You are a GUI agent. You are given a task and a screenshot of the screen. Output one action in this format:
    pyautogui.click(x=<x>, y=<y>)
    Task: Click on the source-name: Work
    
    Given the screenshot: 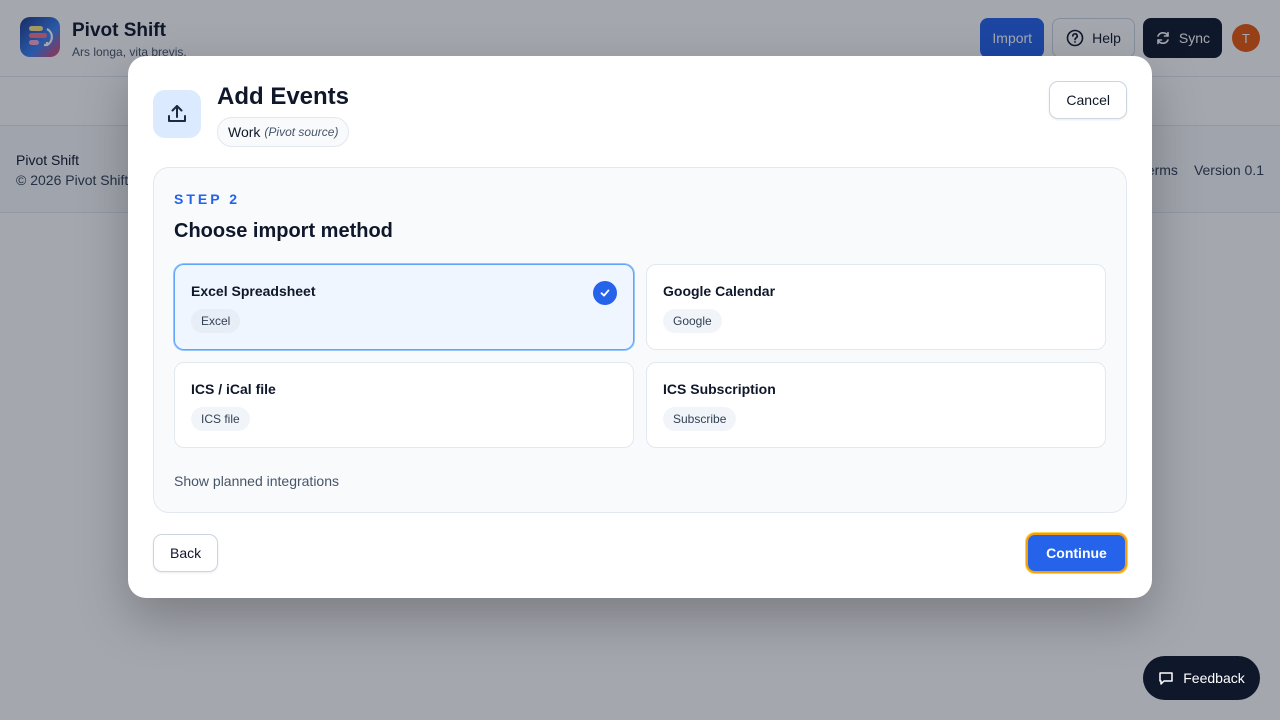 What is the action you would take?
    pyautogui.click(x=244, y=132)
    